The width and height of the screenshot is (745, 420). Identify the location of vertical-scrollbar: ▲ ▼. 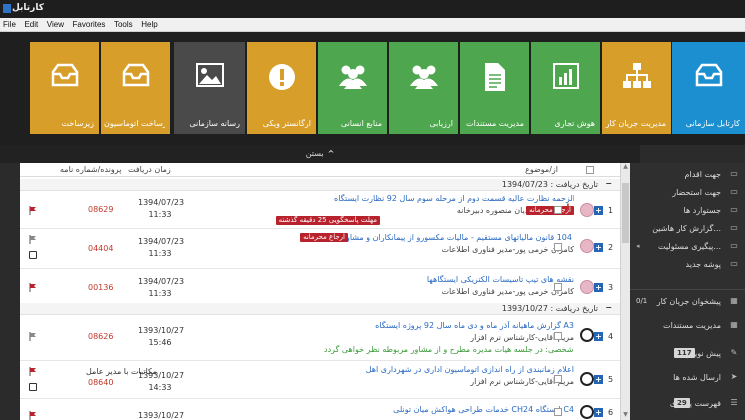
(625, 291).